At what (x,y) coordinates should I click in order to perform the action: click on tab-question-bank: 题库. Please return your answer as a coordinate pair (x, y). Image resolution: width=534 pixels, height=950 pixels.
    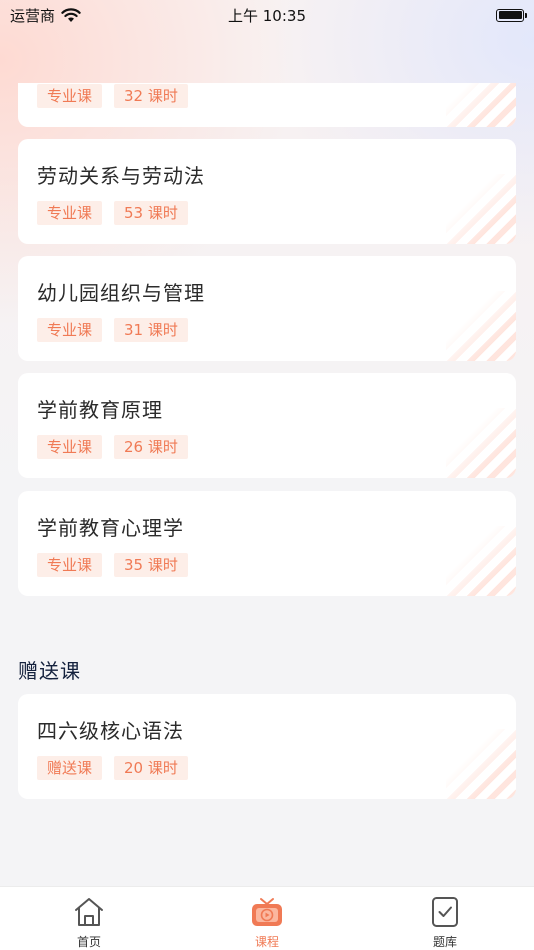
    Looking at the image, I should click on (445, 918).